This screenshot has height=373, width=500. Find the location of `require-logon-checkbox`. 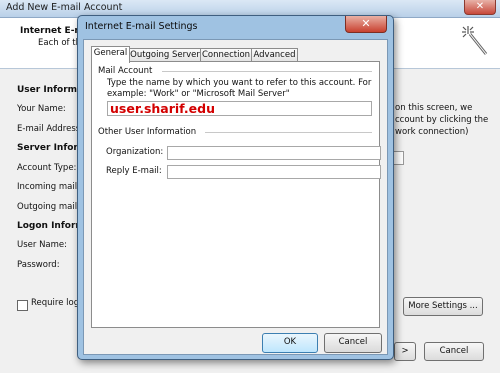

require-logon-checkbox is located at coordinates (22, 305).